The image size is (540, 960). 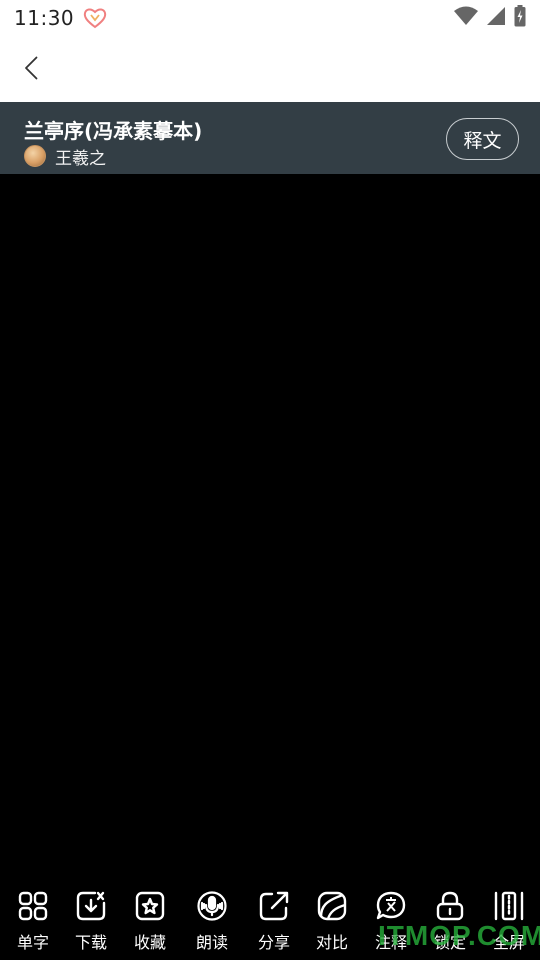 I want to click on tool-label: 单字, so click(x=32, y=942).